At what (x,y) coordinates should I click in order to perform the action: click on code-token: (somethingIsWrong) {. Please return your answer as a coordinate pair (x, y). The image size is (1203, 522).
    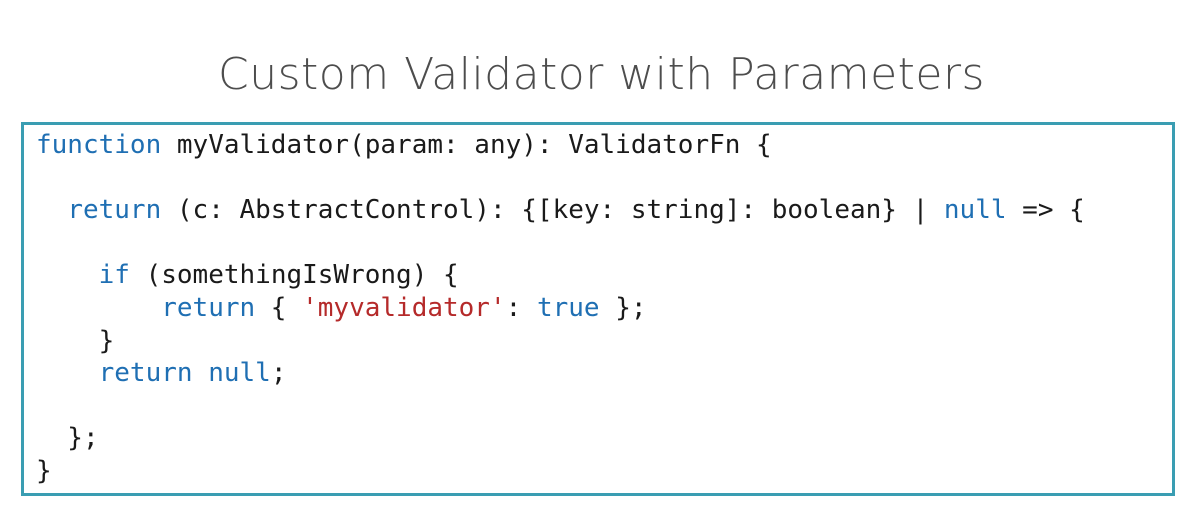
    Looking at the image, I should click on (294, 275).